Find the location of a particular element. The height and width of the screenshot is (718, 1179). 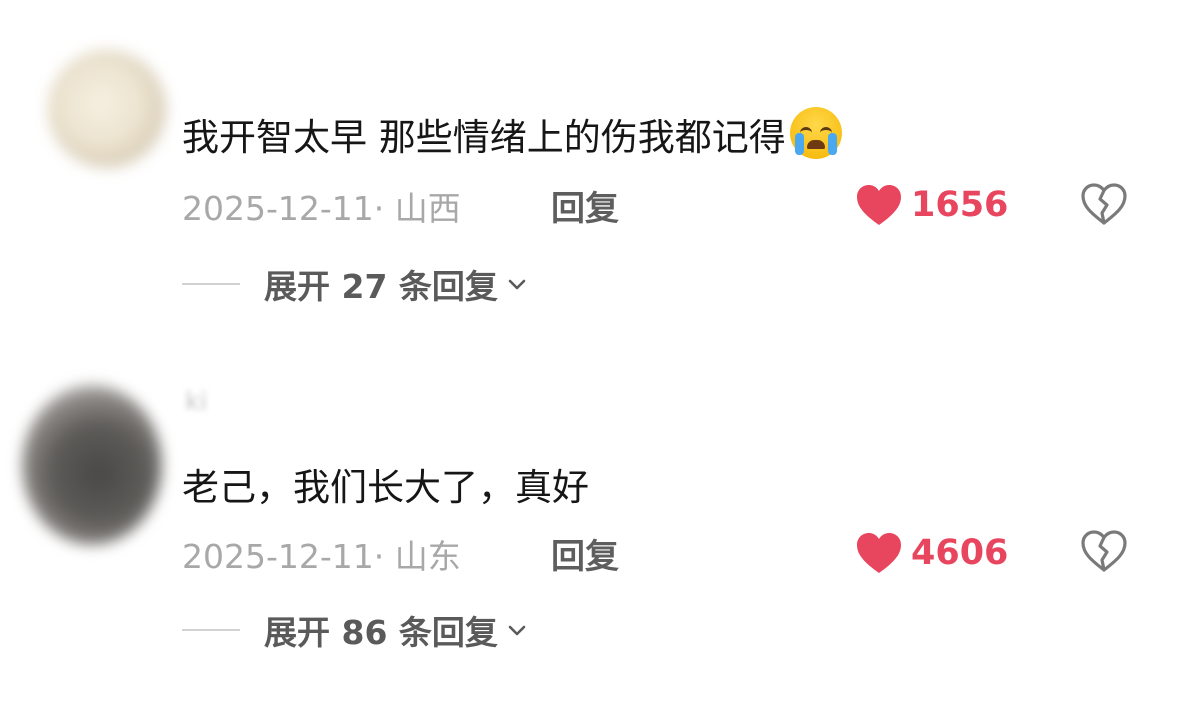

username: ki is located at coordinates (196, 402).